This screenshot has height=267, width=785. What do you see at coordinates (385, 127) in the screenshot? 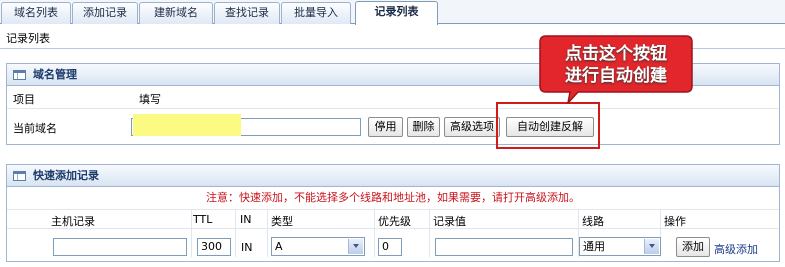
I see `disable-button: 停用` at bounding box center [385, 127].